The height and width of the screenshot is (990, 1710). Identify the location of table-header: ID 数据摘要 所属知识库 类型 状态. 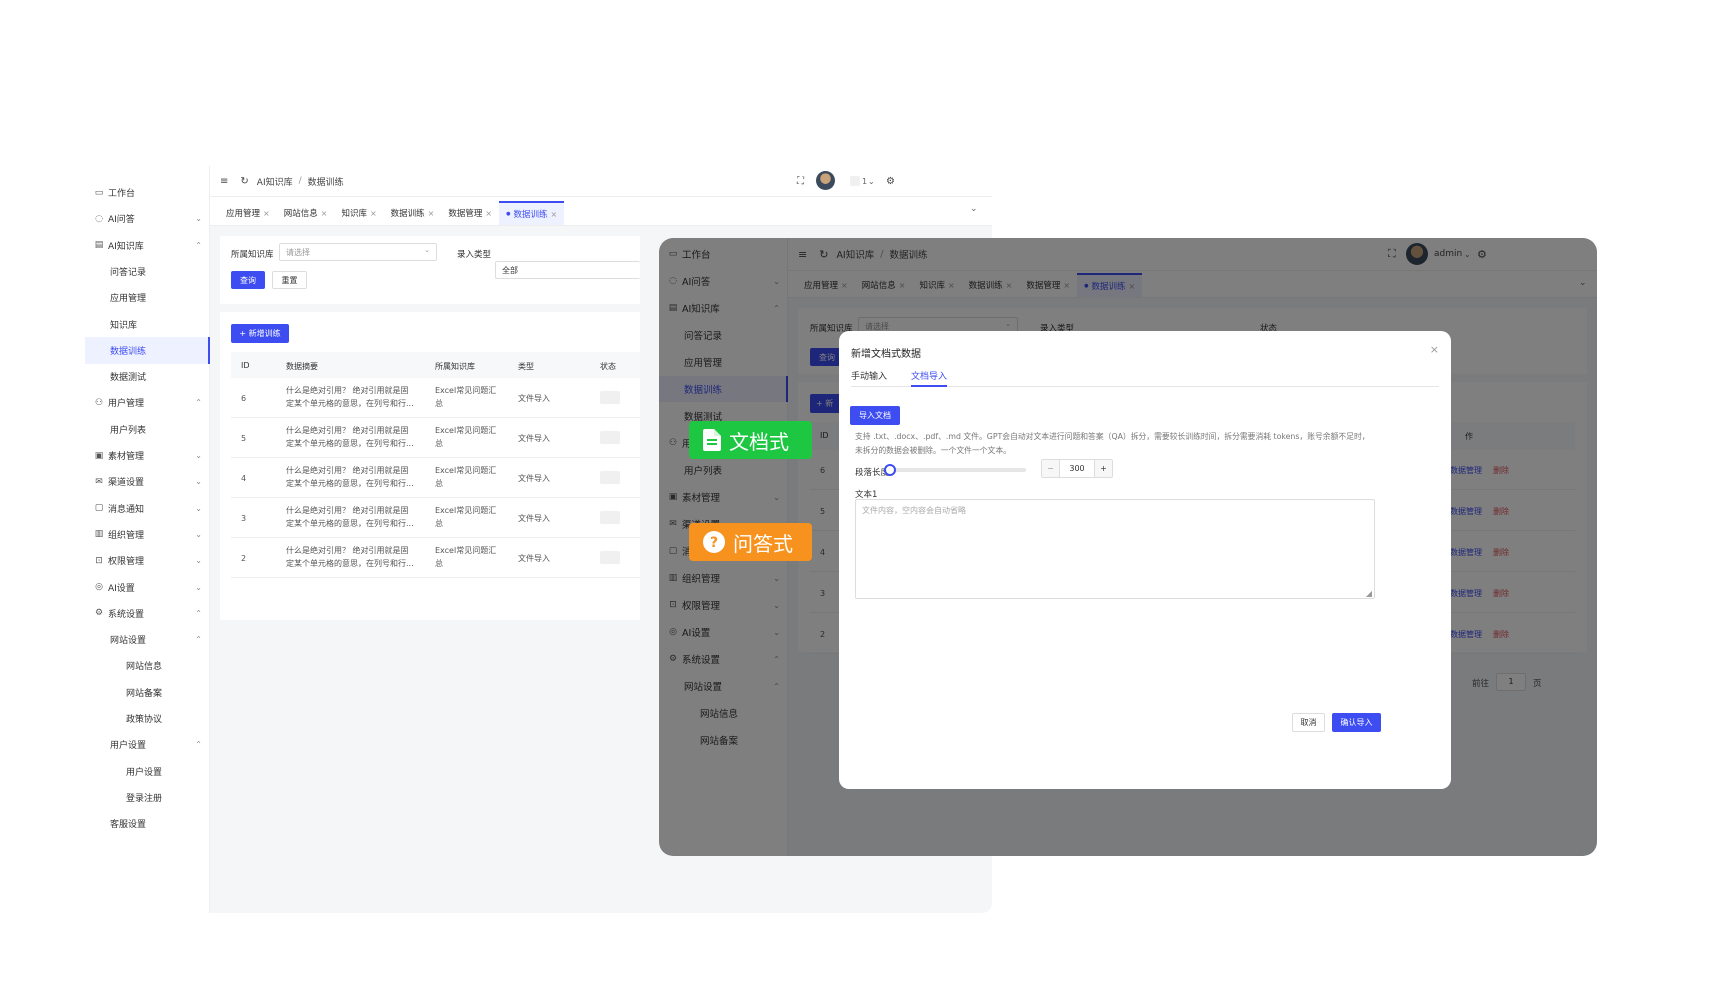
(435, 365).